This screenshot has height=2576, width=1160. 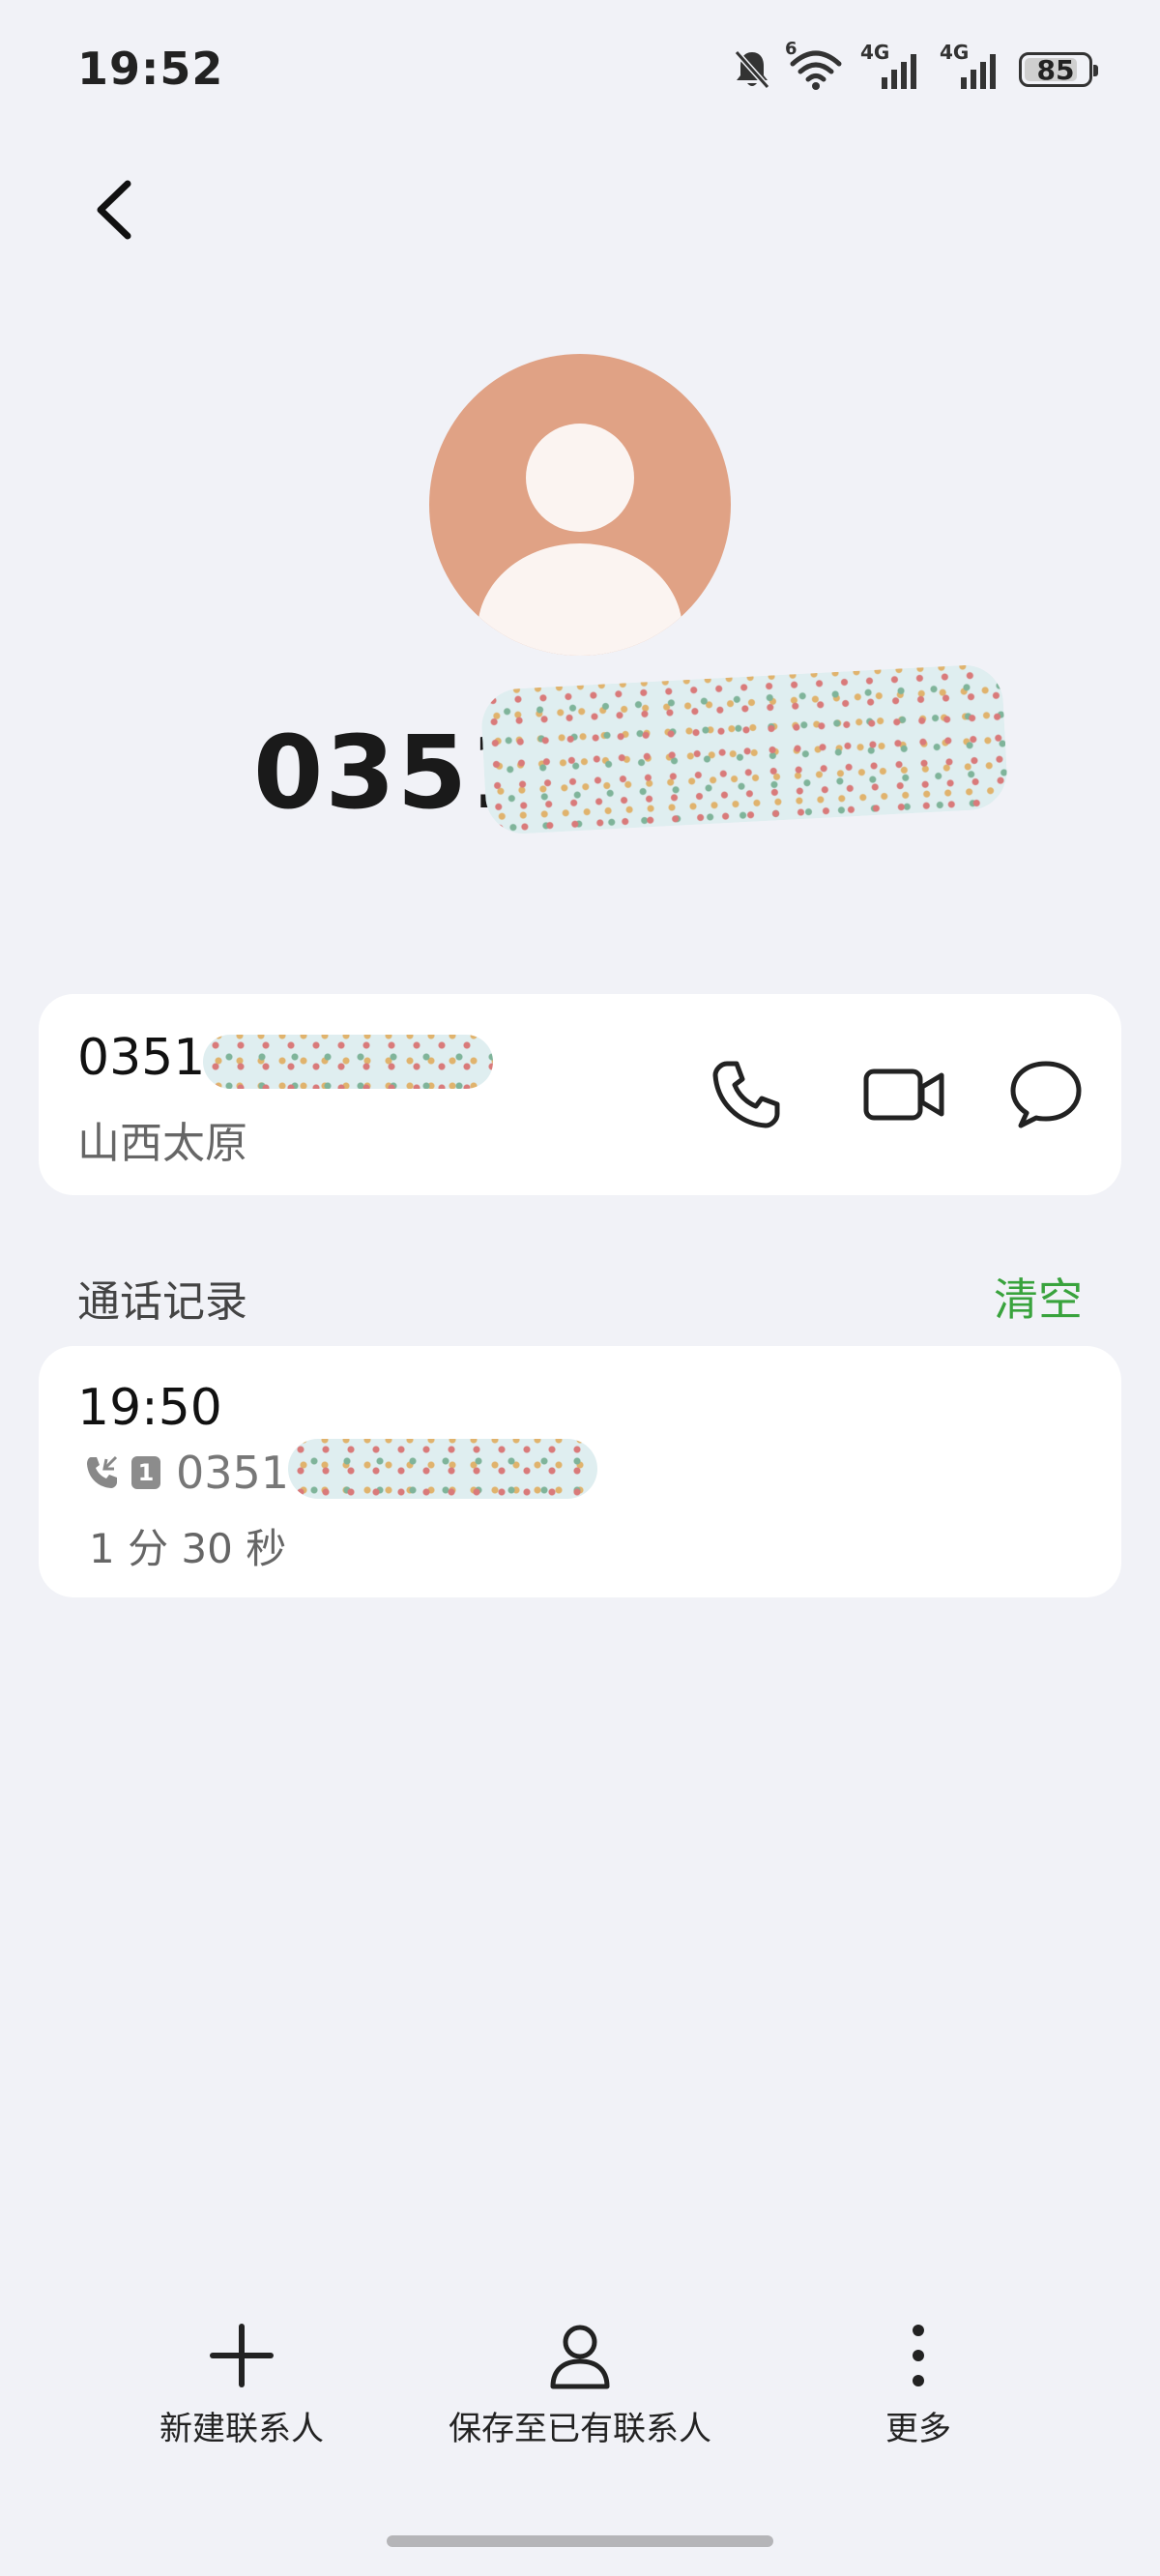 I want to click on call-time: 19:50, so click(x=149, y=1408).